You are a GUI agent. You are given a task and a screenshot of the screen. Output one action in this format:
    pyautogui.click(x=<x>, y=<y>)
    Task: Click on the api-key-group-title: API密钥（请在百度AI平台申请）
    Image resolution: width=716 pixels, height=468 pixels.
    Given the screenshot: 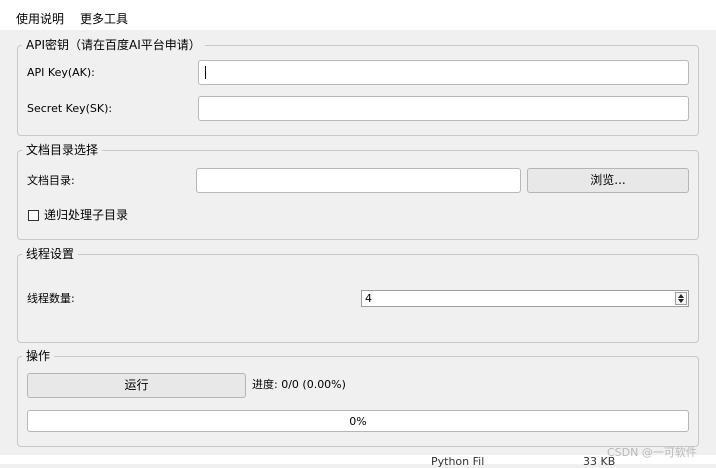 What is the action you would take?
    pyautogui.click(x=113, y=45)
    